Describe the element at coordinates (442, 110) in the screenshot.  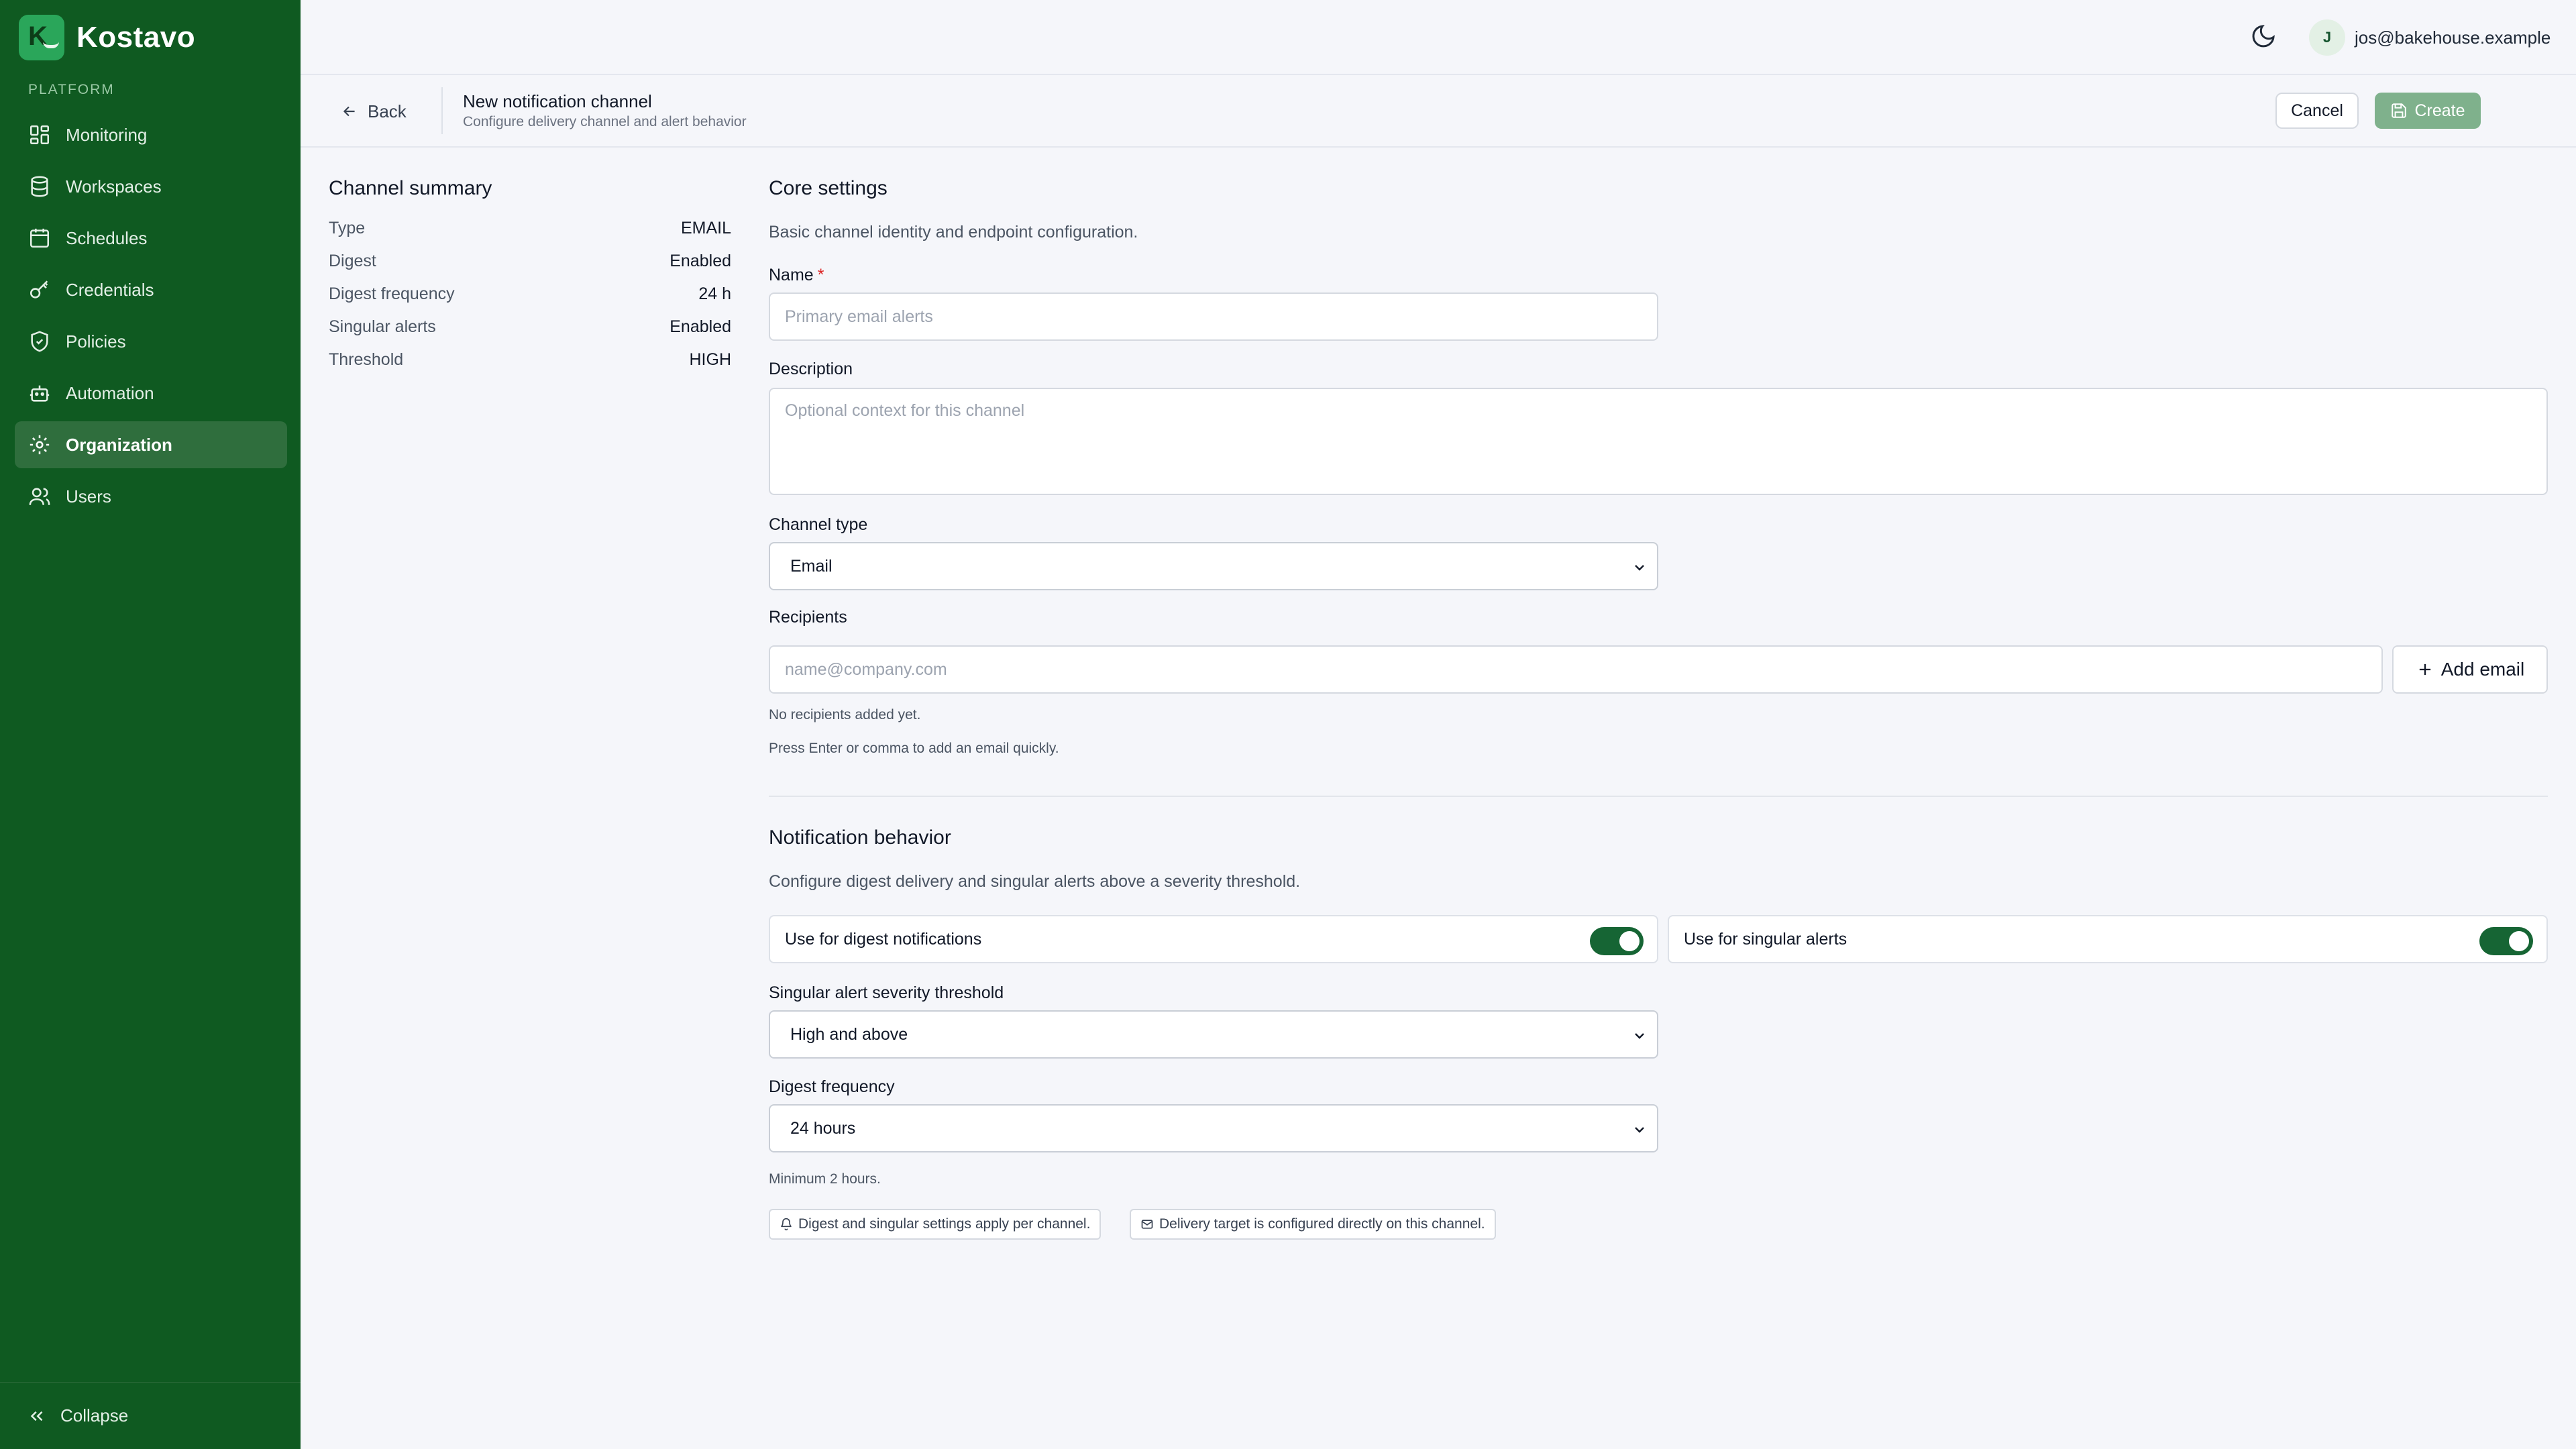
I see `header-divider` at that location.